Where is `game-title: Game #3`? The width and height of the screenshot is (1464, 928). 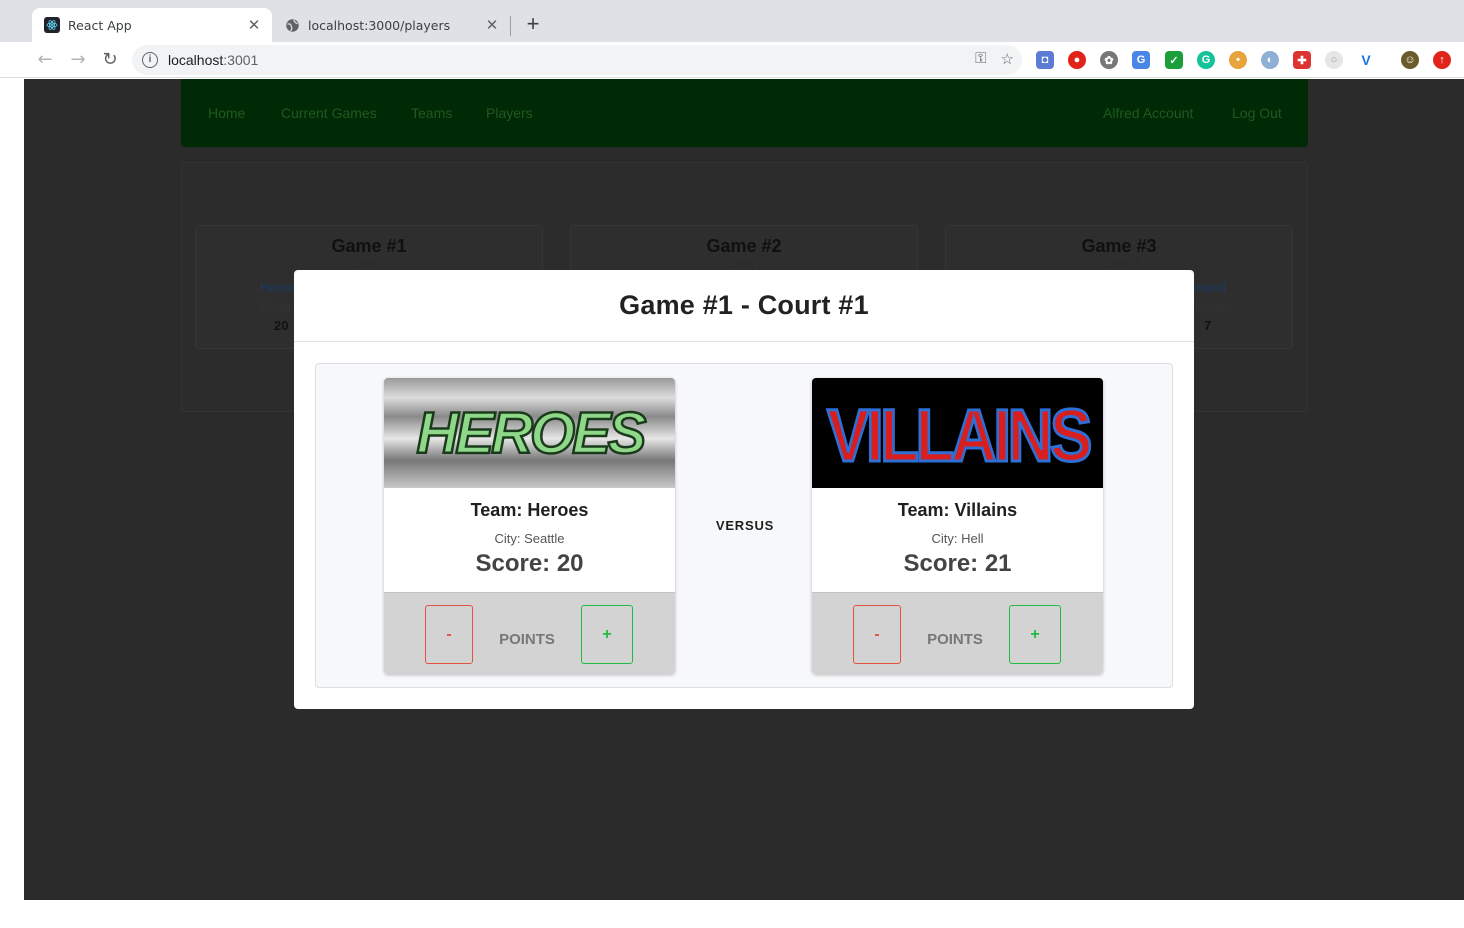 game-title: Game #3 is located at coordinates (1119, 246).